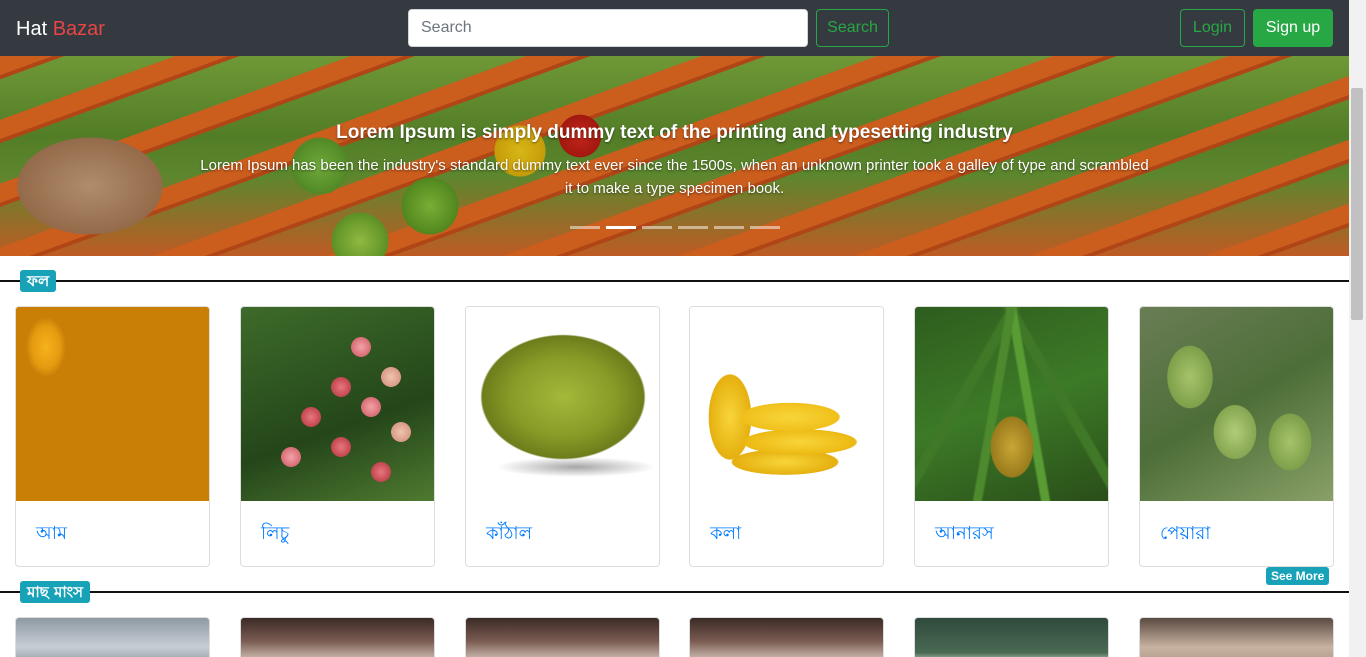 The width and height of the screenshot is (1366, 657). I want to click on product-title: কলা, so click(725, 534).